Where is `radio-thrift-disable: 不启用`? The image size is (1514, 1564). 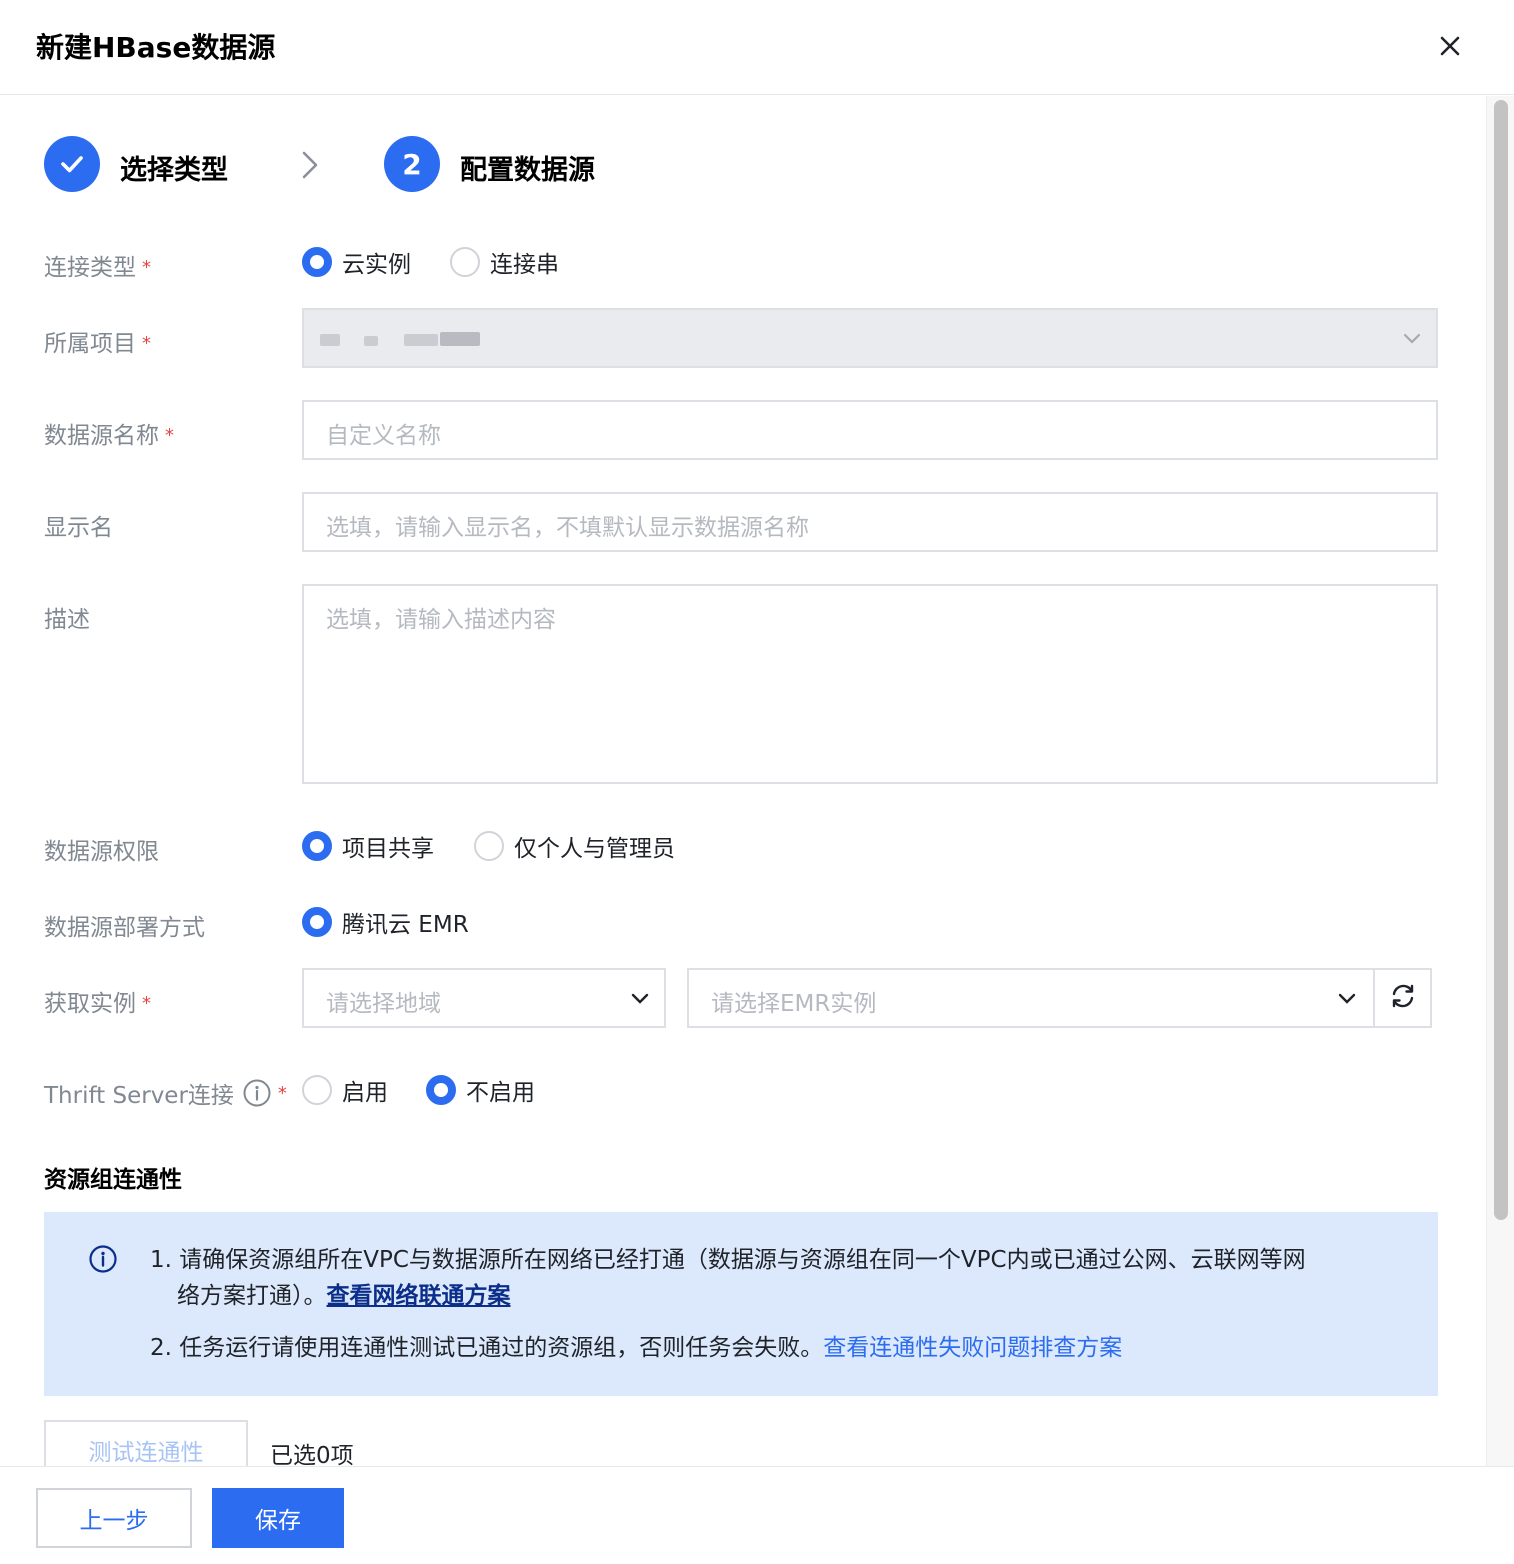
radio-thrift-disable: 不启用 is located at coordinates (480, 1090).